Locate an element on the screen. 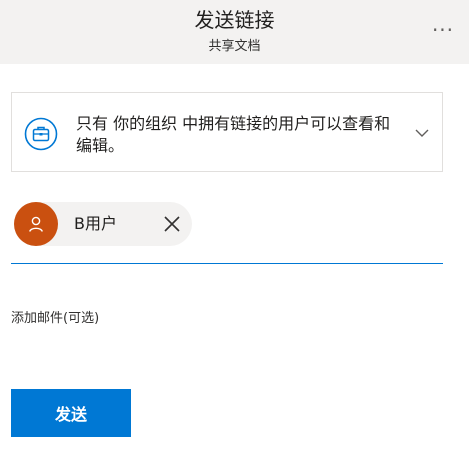 Image resolution: width=469 pixels, height=461 pixels. recipient-chip: B用户 is located at coordinates (103, 224).